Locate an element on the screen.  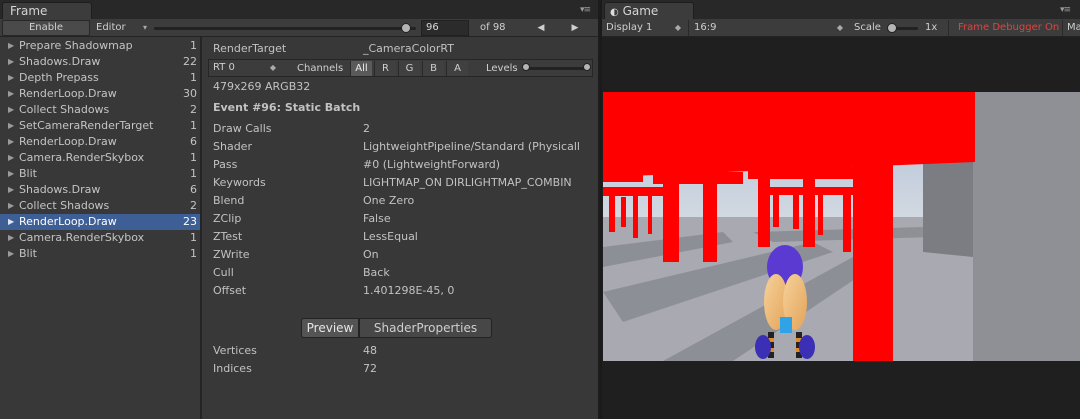
property-value: 2 is located at coordinates (366, 128).